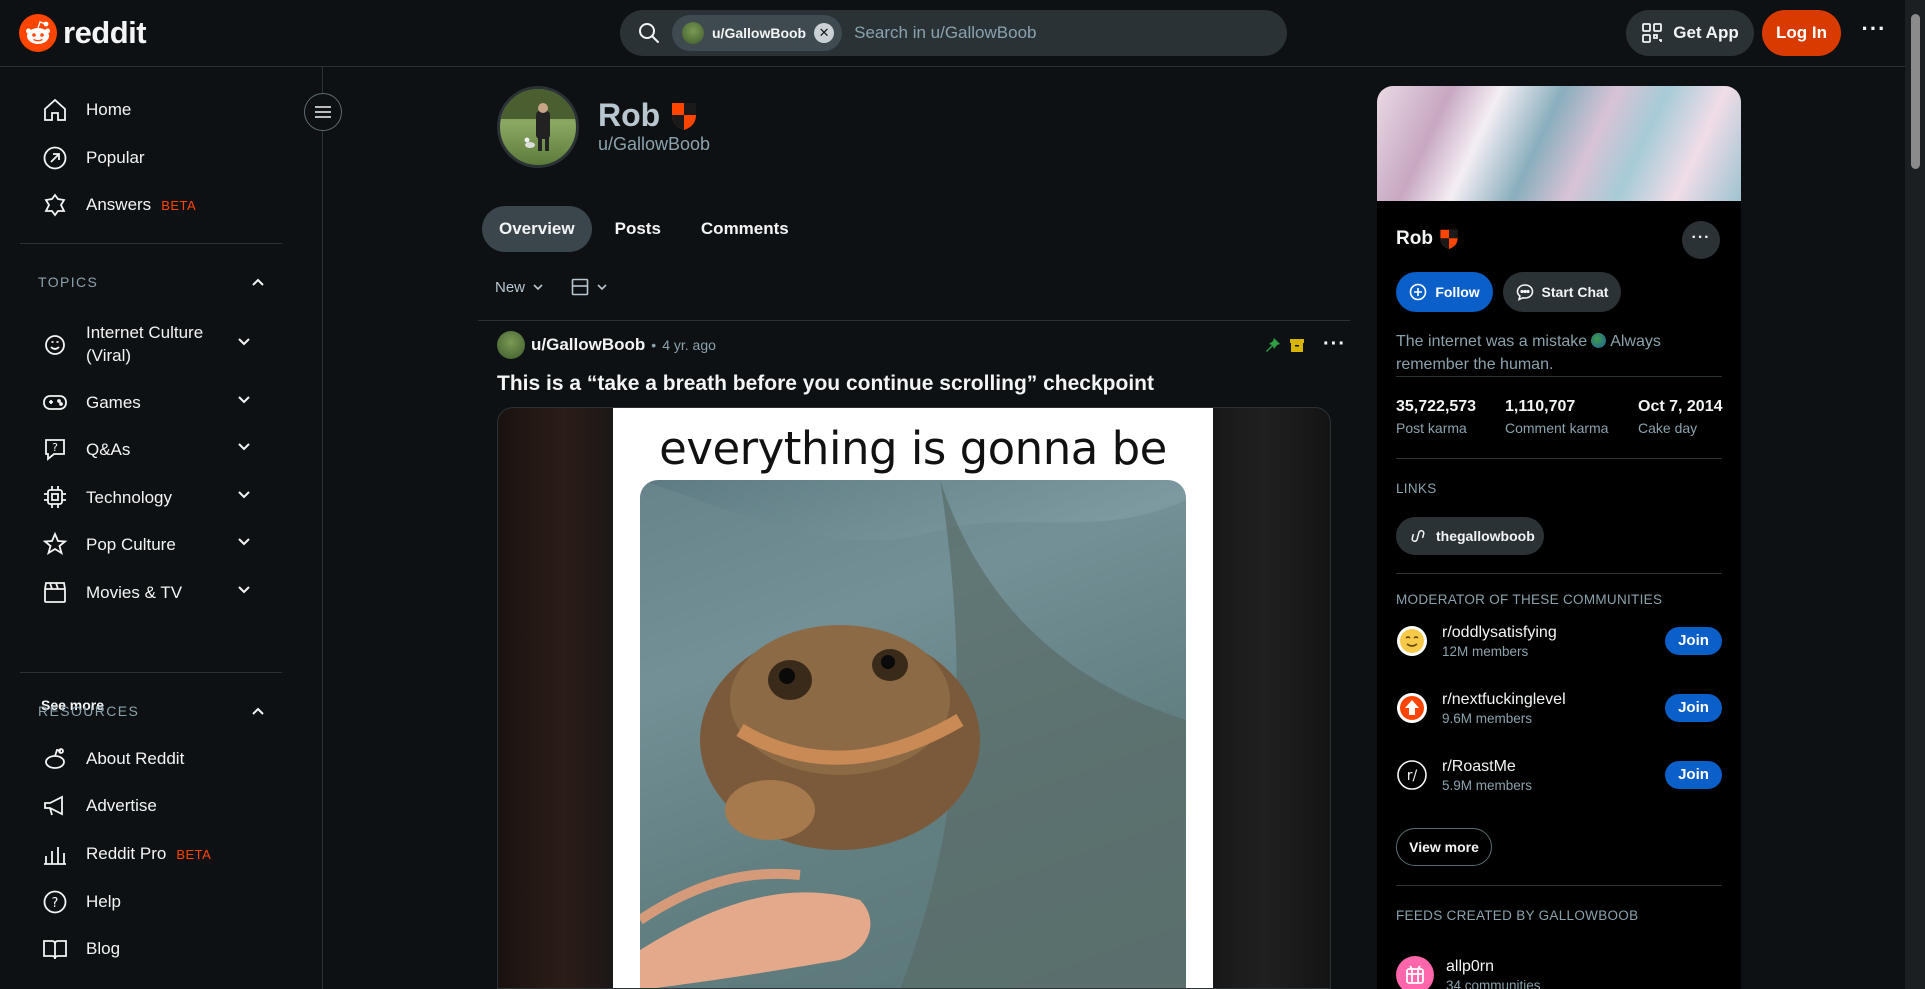 This screenshot has height=989, width=1925. I want to click on moderator-heading: MODERATOR OF THESE COMMUNITIES, so click(1529, 599).